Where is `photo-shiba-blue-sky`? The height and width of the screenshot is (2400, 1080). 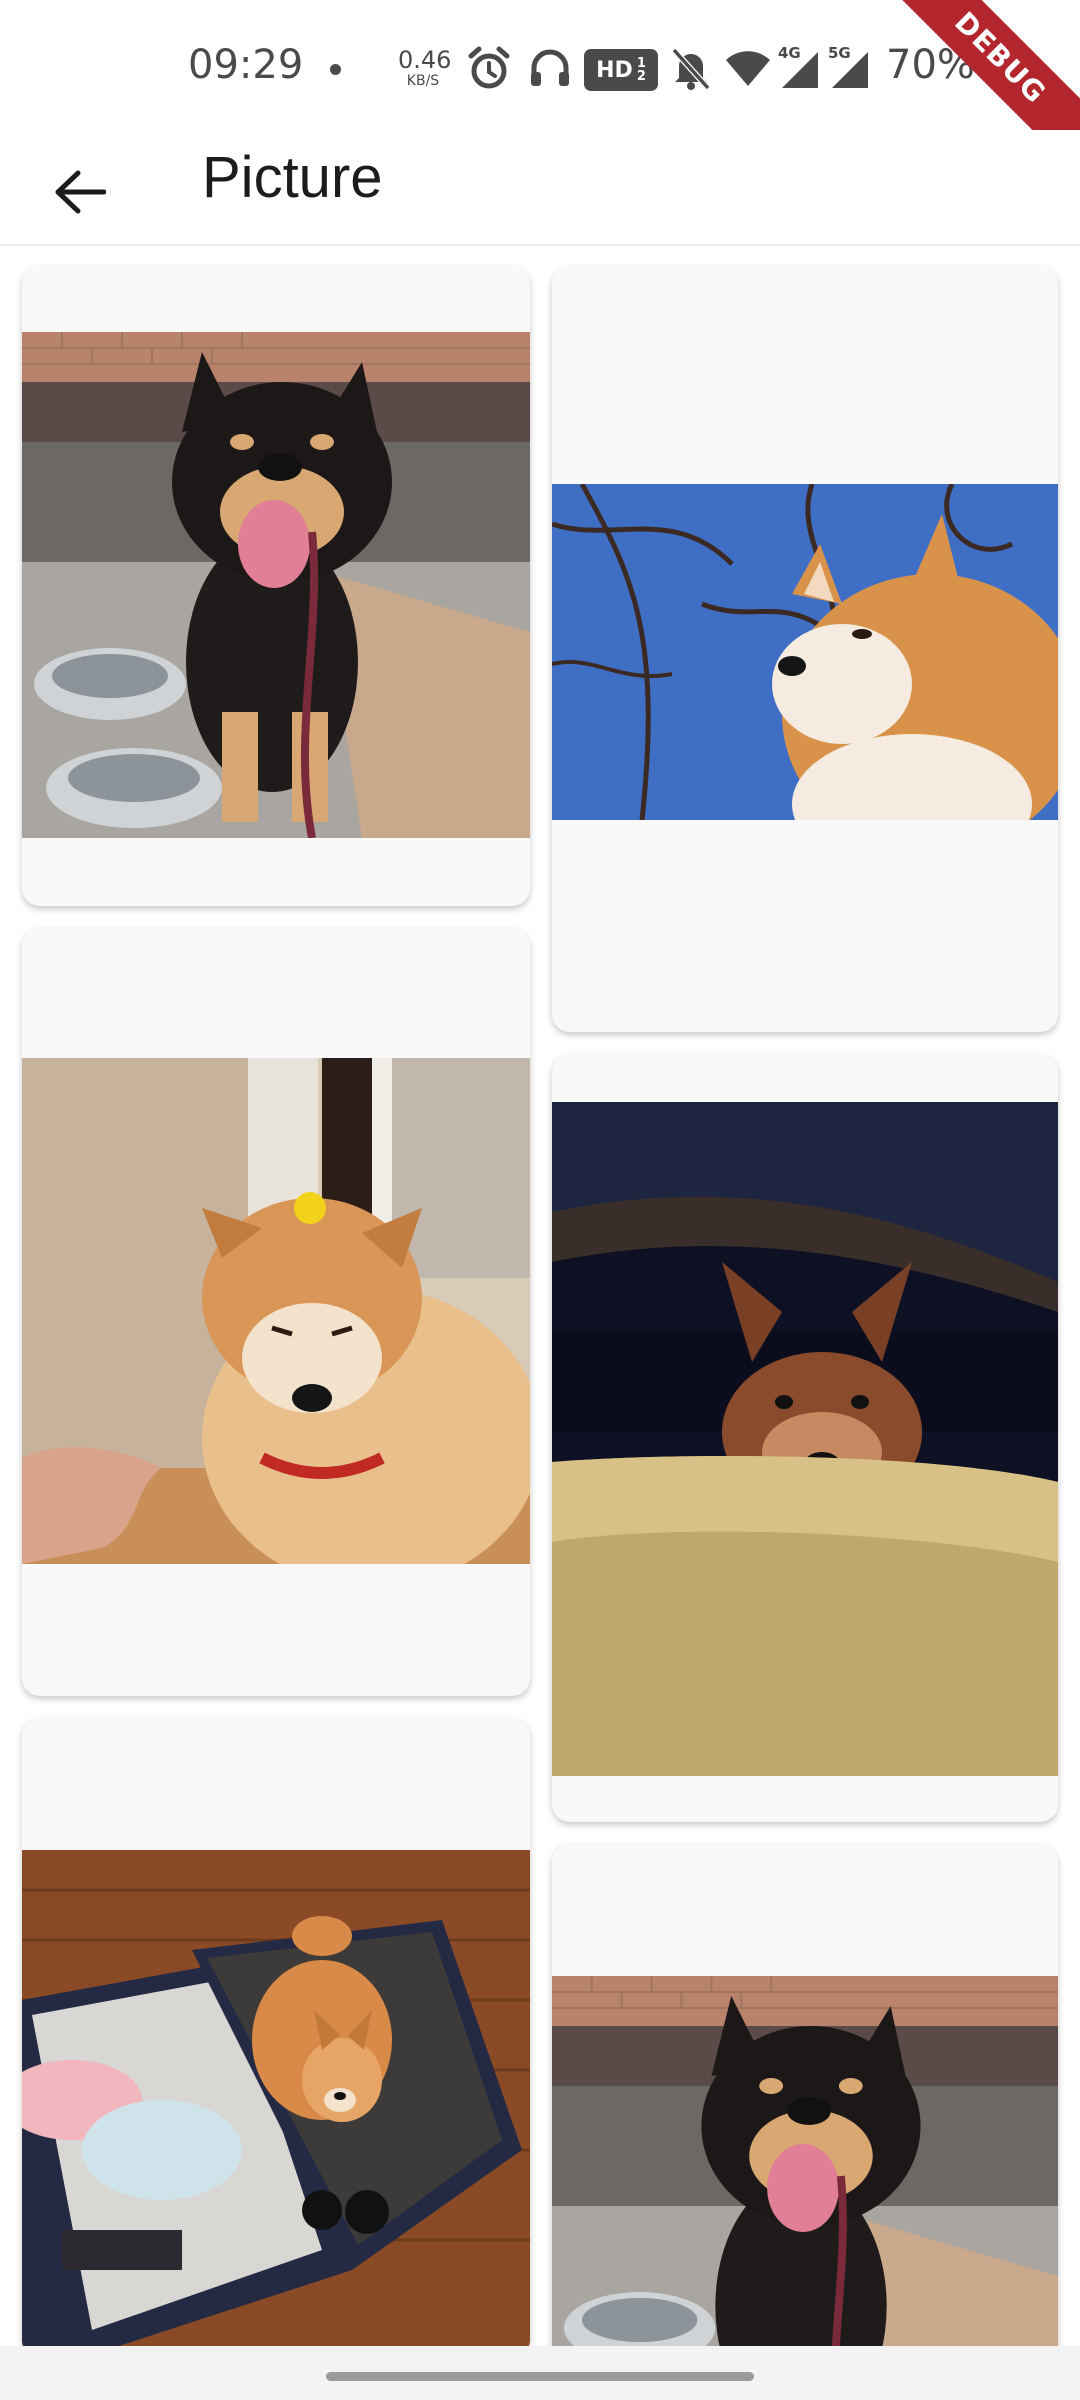 photo-shiba-blue-sky is located at coordinates (805, 652).